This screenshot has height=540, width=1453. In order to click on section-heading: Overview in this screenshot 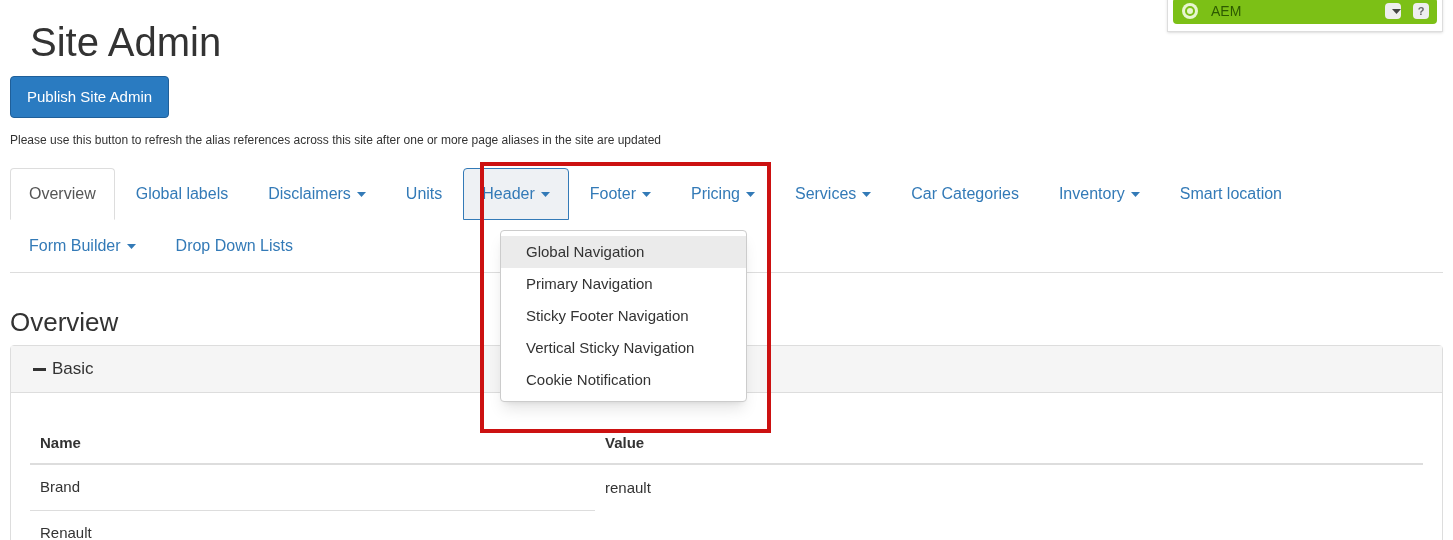, I will do `click(64, 322)`.